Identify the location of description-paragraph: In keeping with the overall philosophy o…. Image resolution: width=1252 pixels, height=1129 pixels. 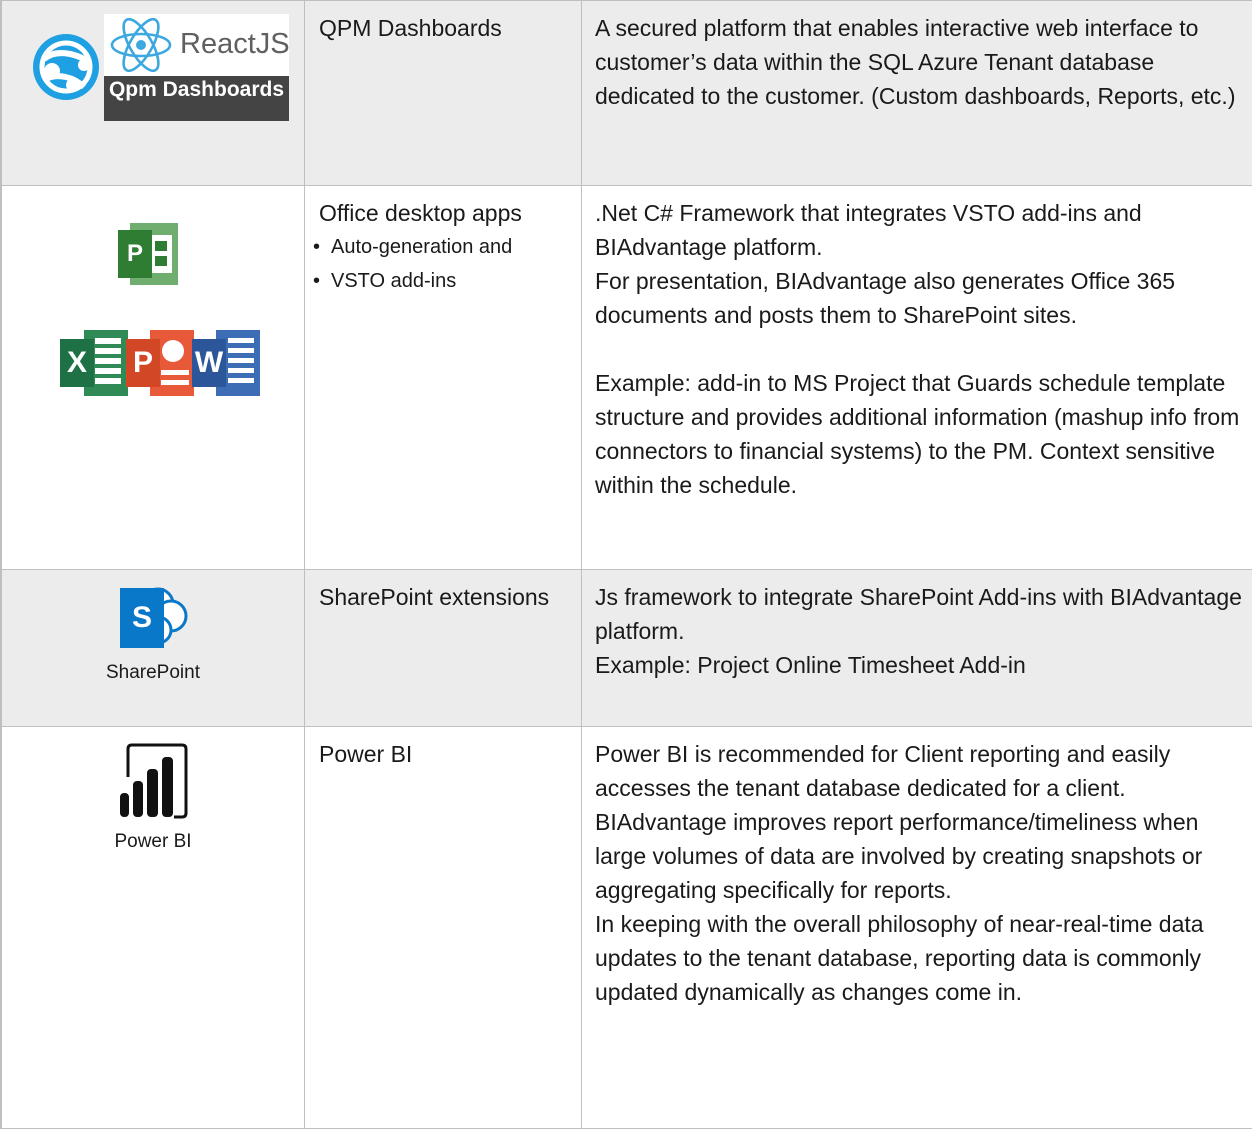
(919, 958).